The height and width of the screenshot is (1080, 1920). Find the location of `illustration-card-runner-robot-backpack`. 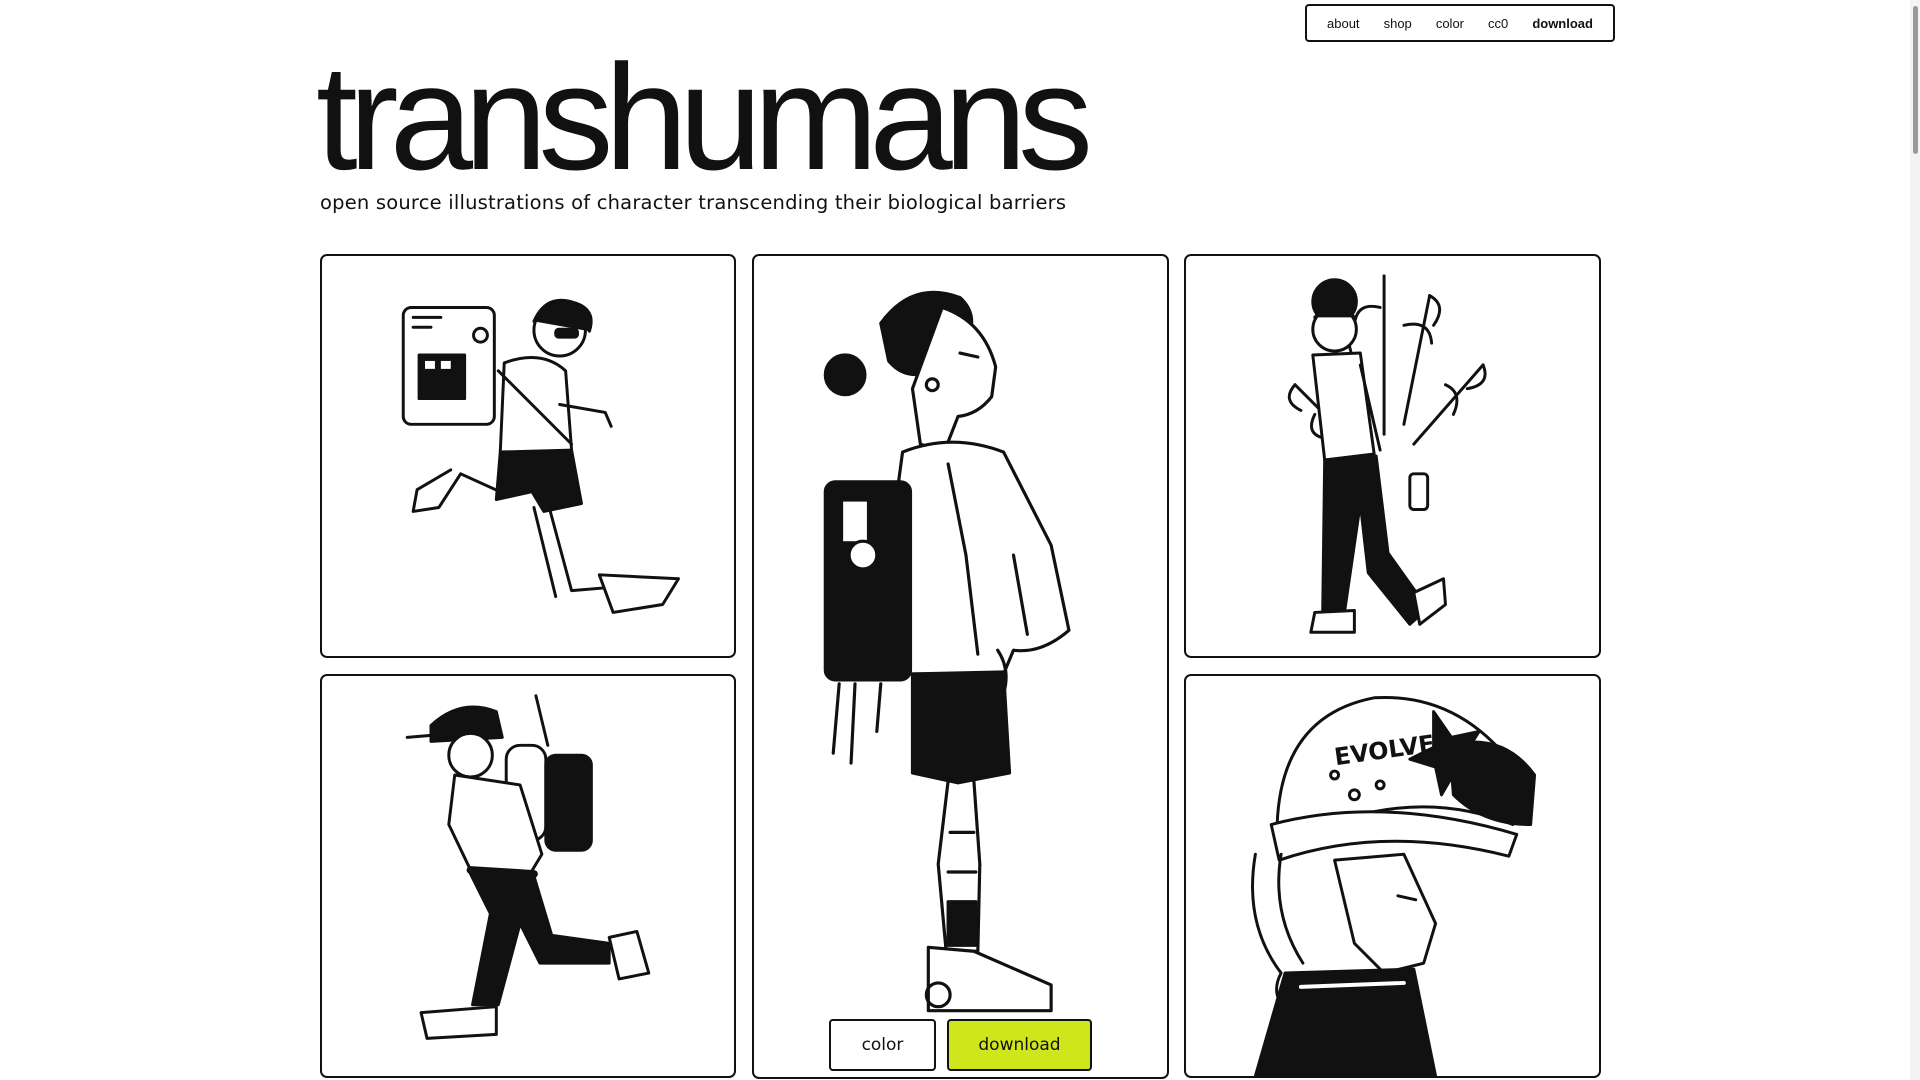

illustration-card-runner-robot-backpack is located at coordinates (528, 456).